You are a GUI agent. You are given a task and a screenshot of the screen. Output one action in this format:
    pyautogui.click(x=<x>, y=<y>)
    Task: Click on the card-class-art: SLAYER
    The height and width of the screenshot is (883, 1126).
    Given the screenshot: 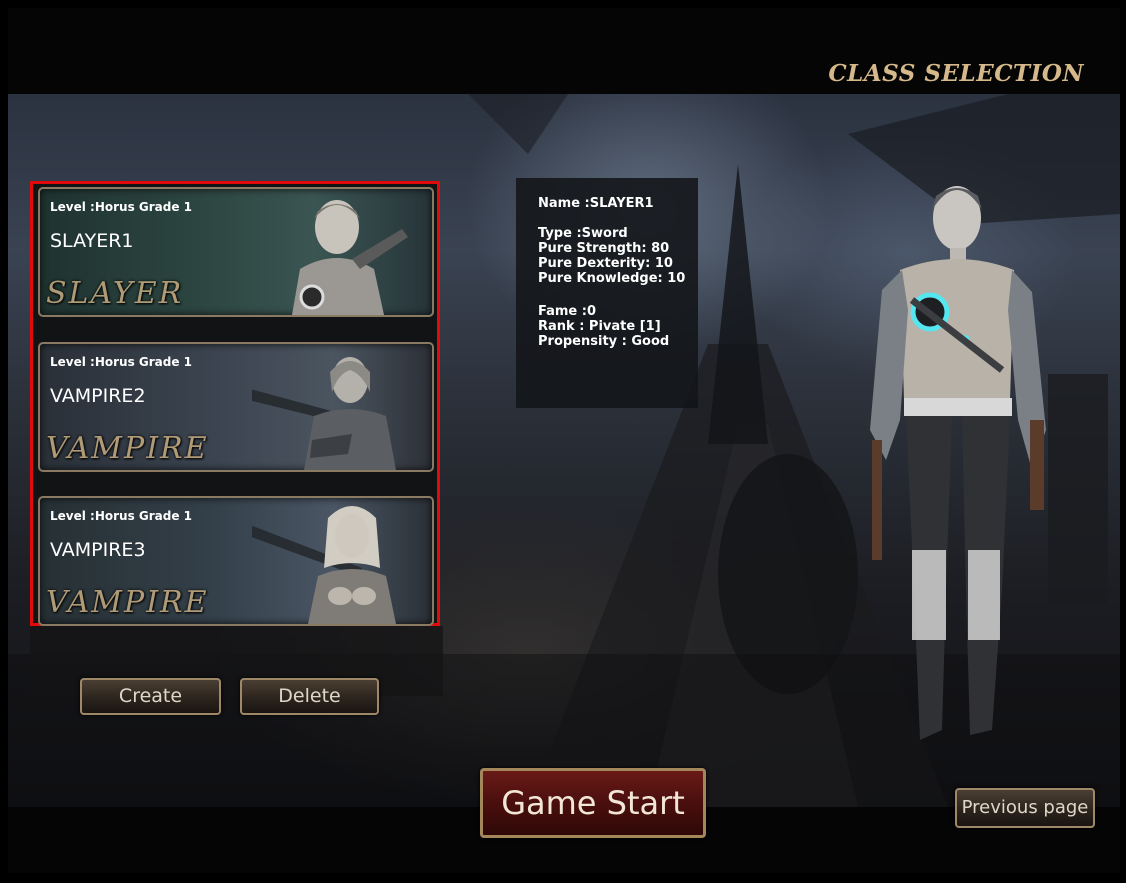 What is the action you would take?
    pyautogui.click(x=115, y=293)
    